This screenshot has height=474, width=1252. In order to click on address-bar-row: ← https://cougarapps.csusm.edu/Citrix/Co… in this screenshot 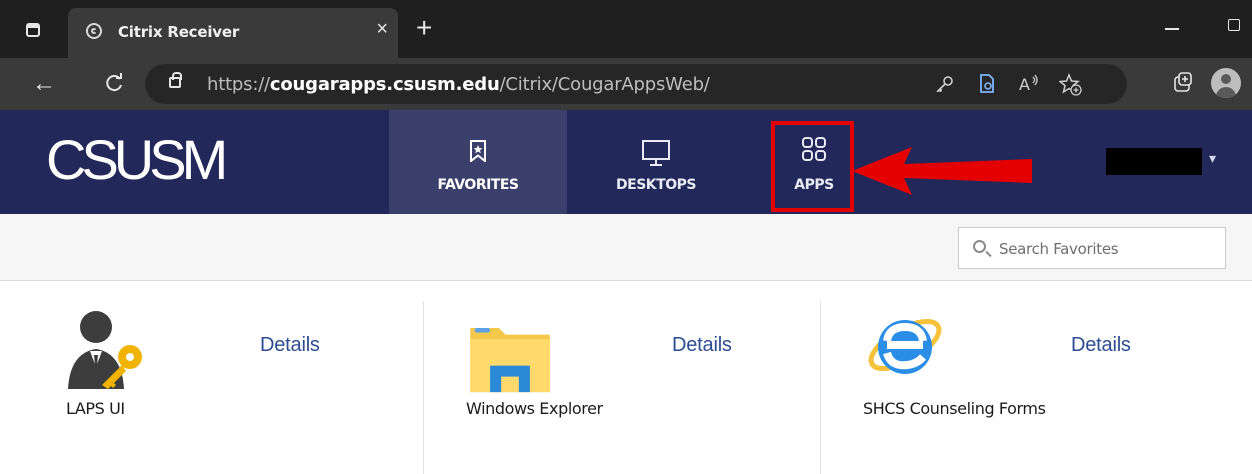, I will do `click(626, 84)`.